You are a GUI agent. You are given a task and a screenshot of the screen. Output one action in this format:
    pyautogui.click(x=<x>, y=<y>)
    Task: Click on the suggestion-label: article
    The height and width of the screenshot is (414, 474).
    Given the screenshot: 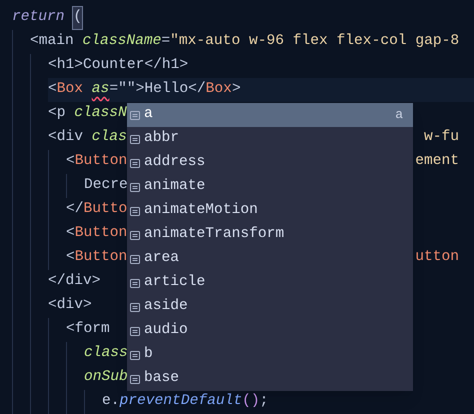 What is the action you would take?
    pyautogui.click(x=175, y=282)
    